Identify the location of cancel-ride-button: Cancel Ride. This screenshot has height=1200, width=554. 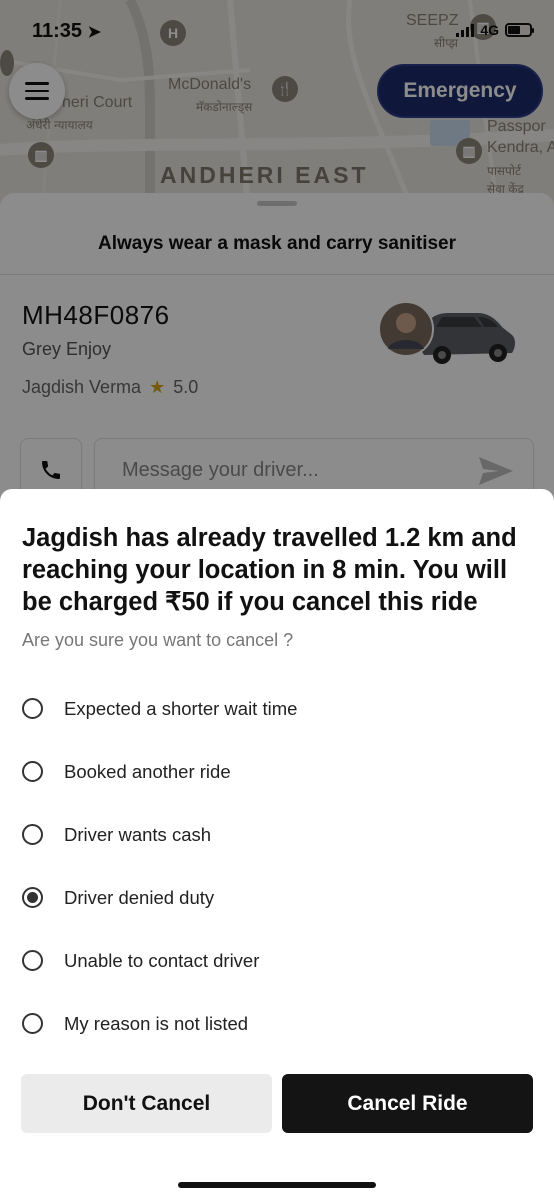
(407, 1103).